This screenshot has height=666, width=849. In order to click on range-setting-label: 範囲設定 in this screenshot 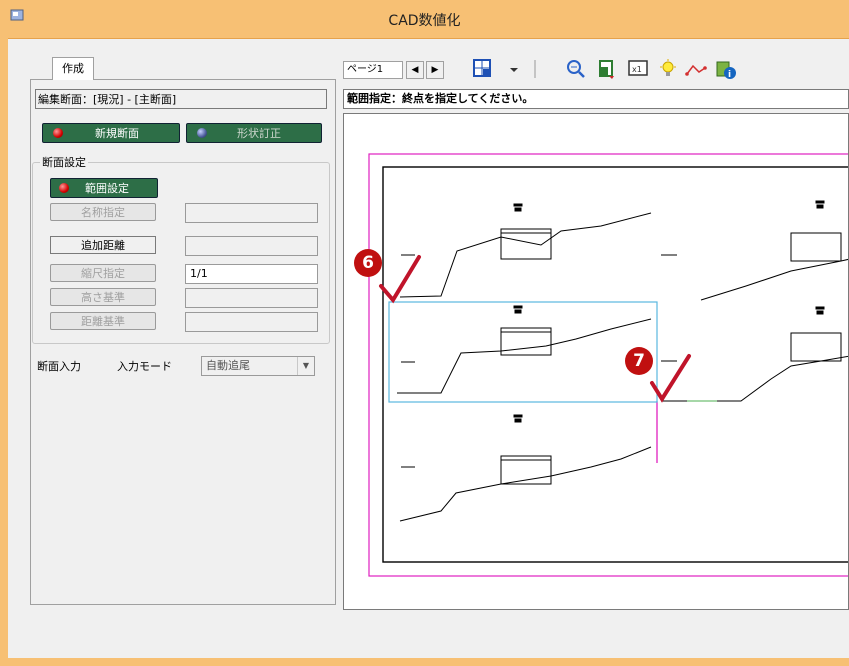, I will do `click(107, 188)`.